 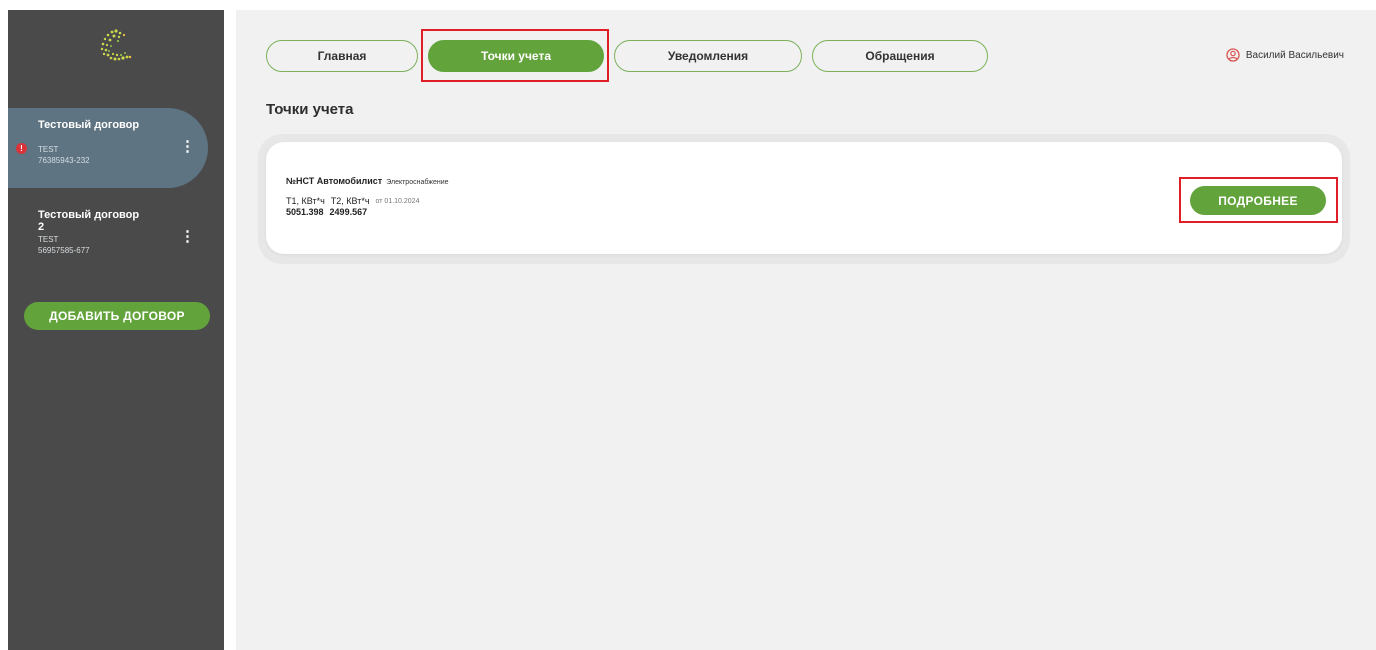 What do you see at coordinates (108, 148) in the screenshot?
I see `contract-item-1: Тестовый договор TEST 76385943-232 ⋮` at bounding box center [108, 148].